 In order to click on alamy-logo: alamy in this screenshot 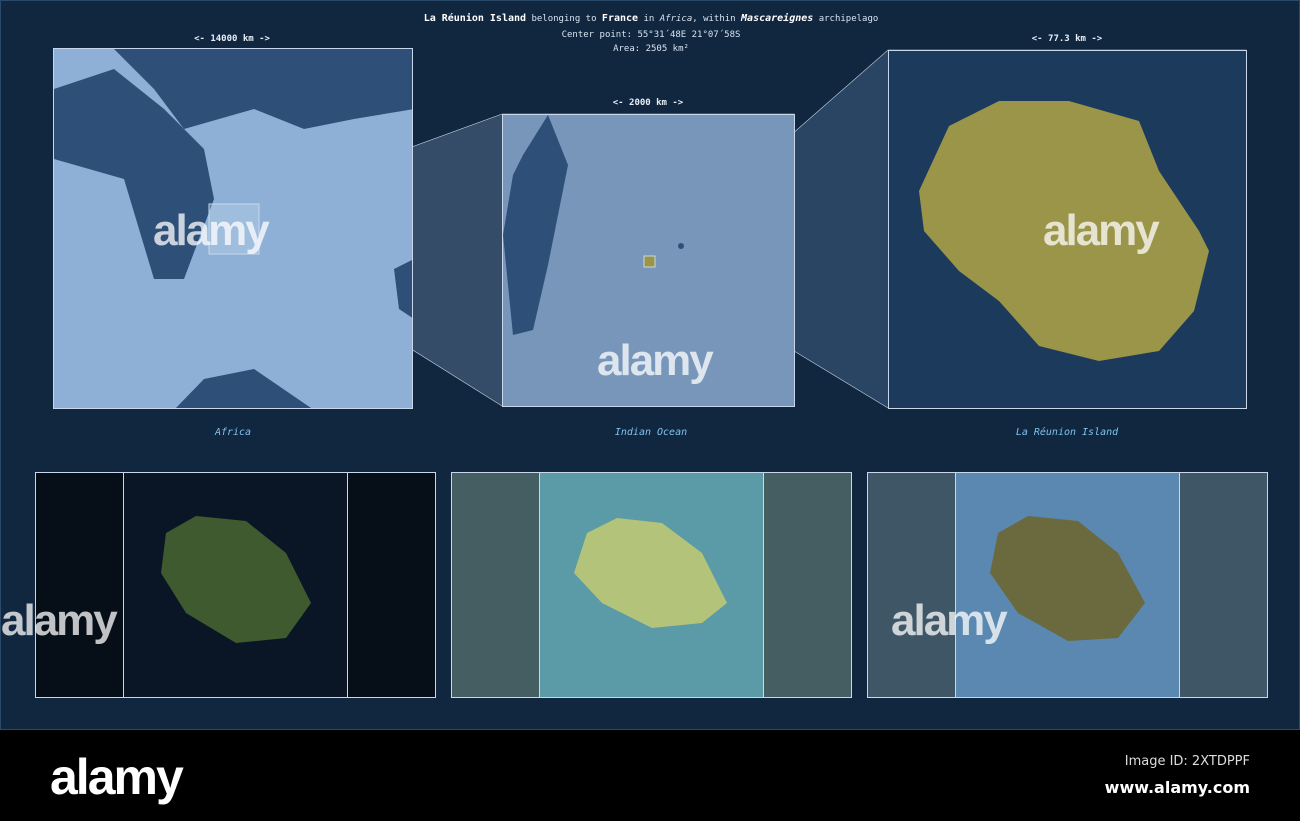, I will do `click(117, 777)`.